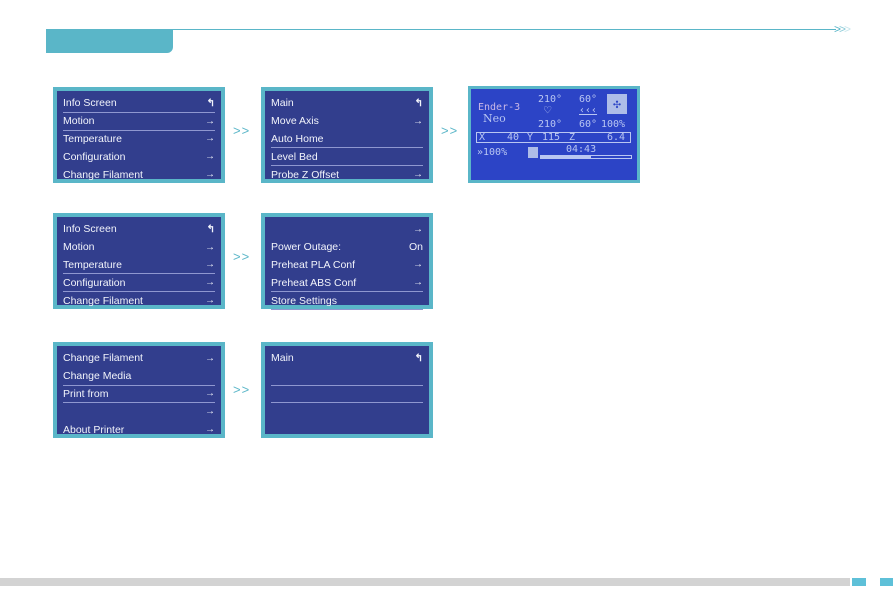  I want to click on bed-target: 60°, so click(588, 99).